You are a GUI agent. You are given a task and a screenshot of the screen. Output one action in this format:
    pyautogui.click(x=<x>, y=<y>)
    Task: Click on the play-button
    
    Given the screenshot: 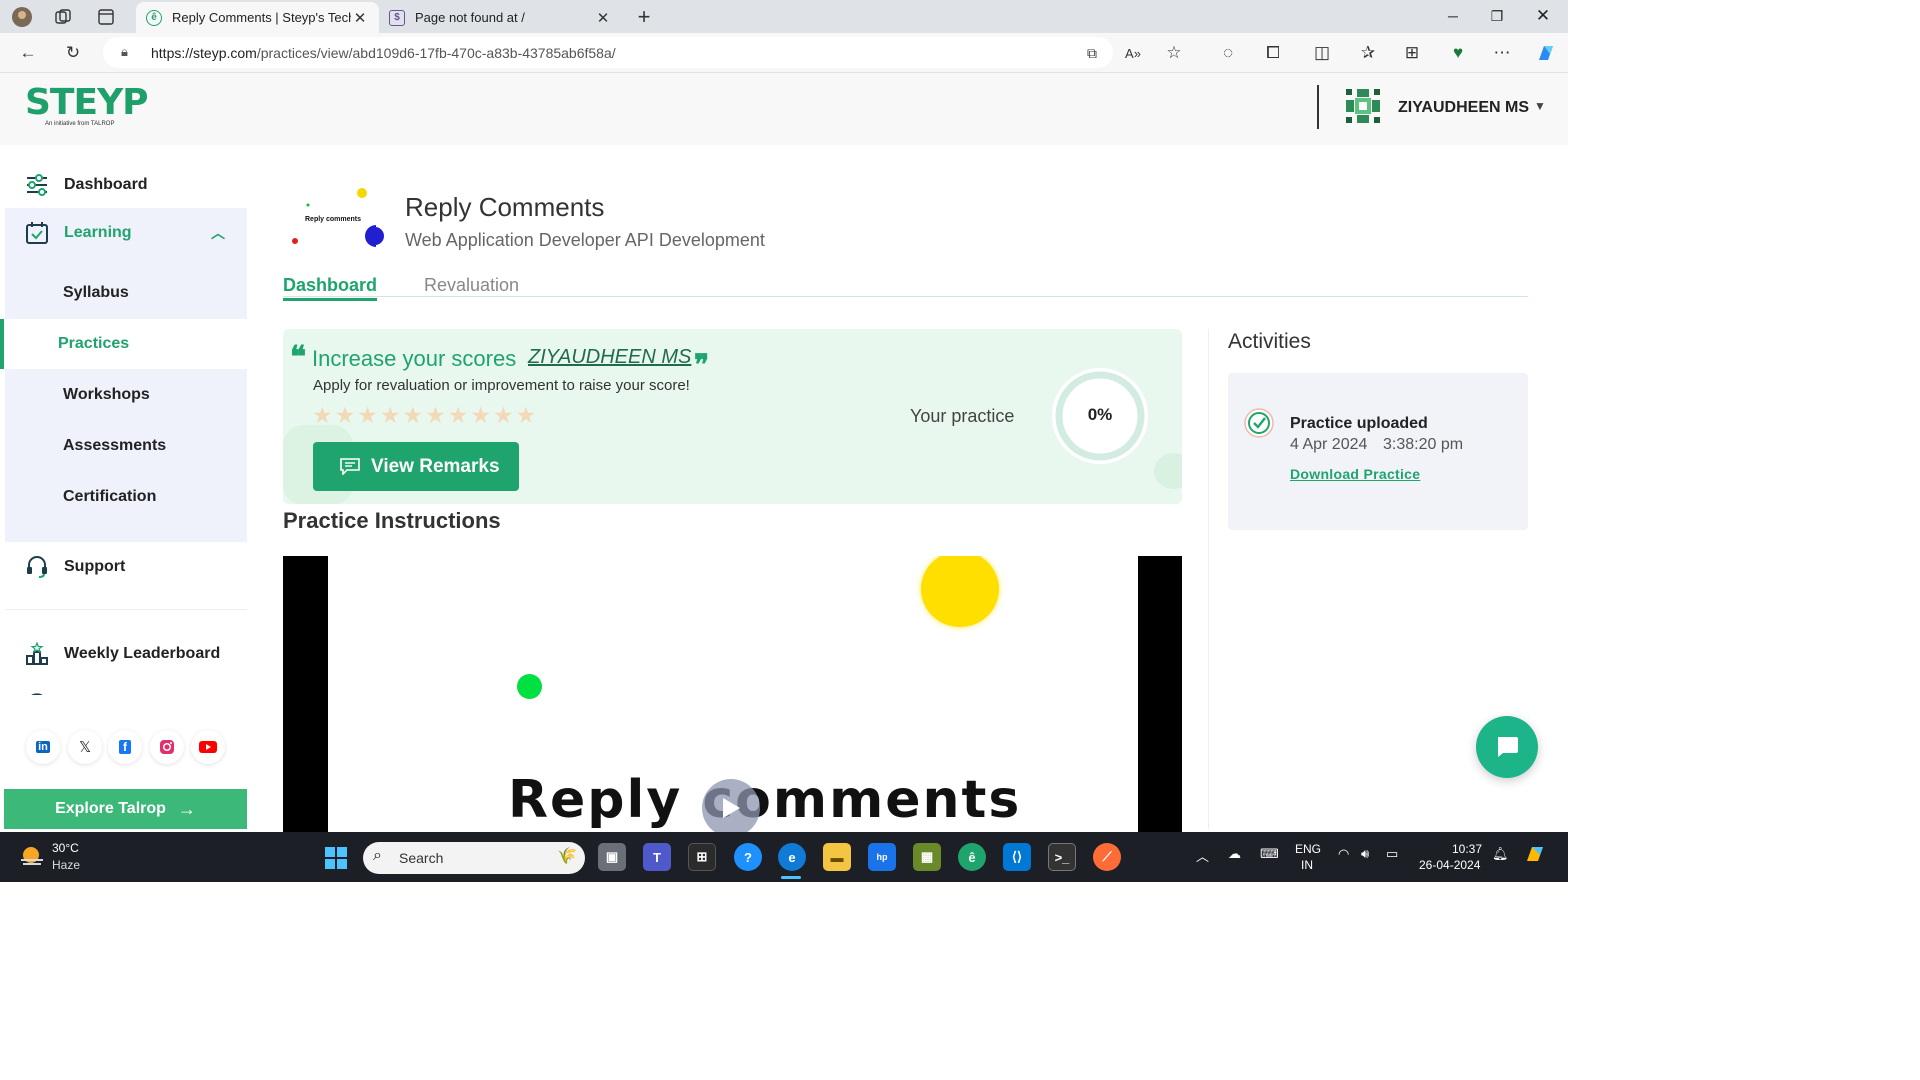 What is the action you would take?
    pyautogui.click(x=731, y=805)
    